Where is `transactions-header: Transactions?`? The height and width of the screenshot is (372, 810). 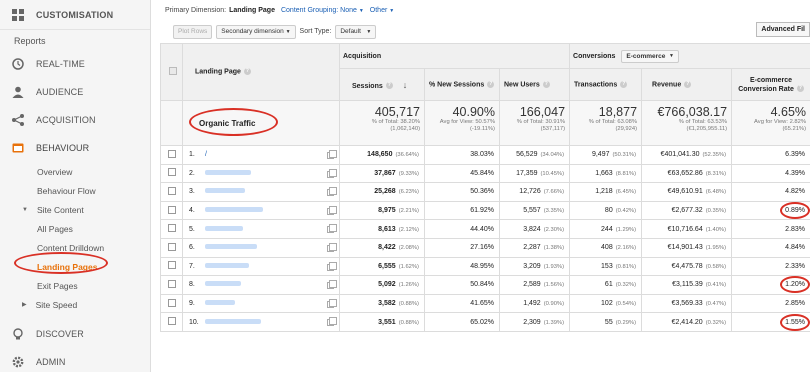 transactions-header: Transactions? is located at coordinates (606, 84).